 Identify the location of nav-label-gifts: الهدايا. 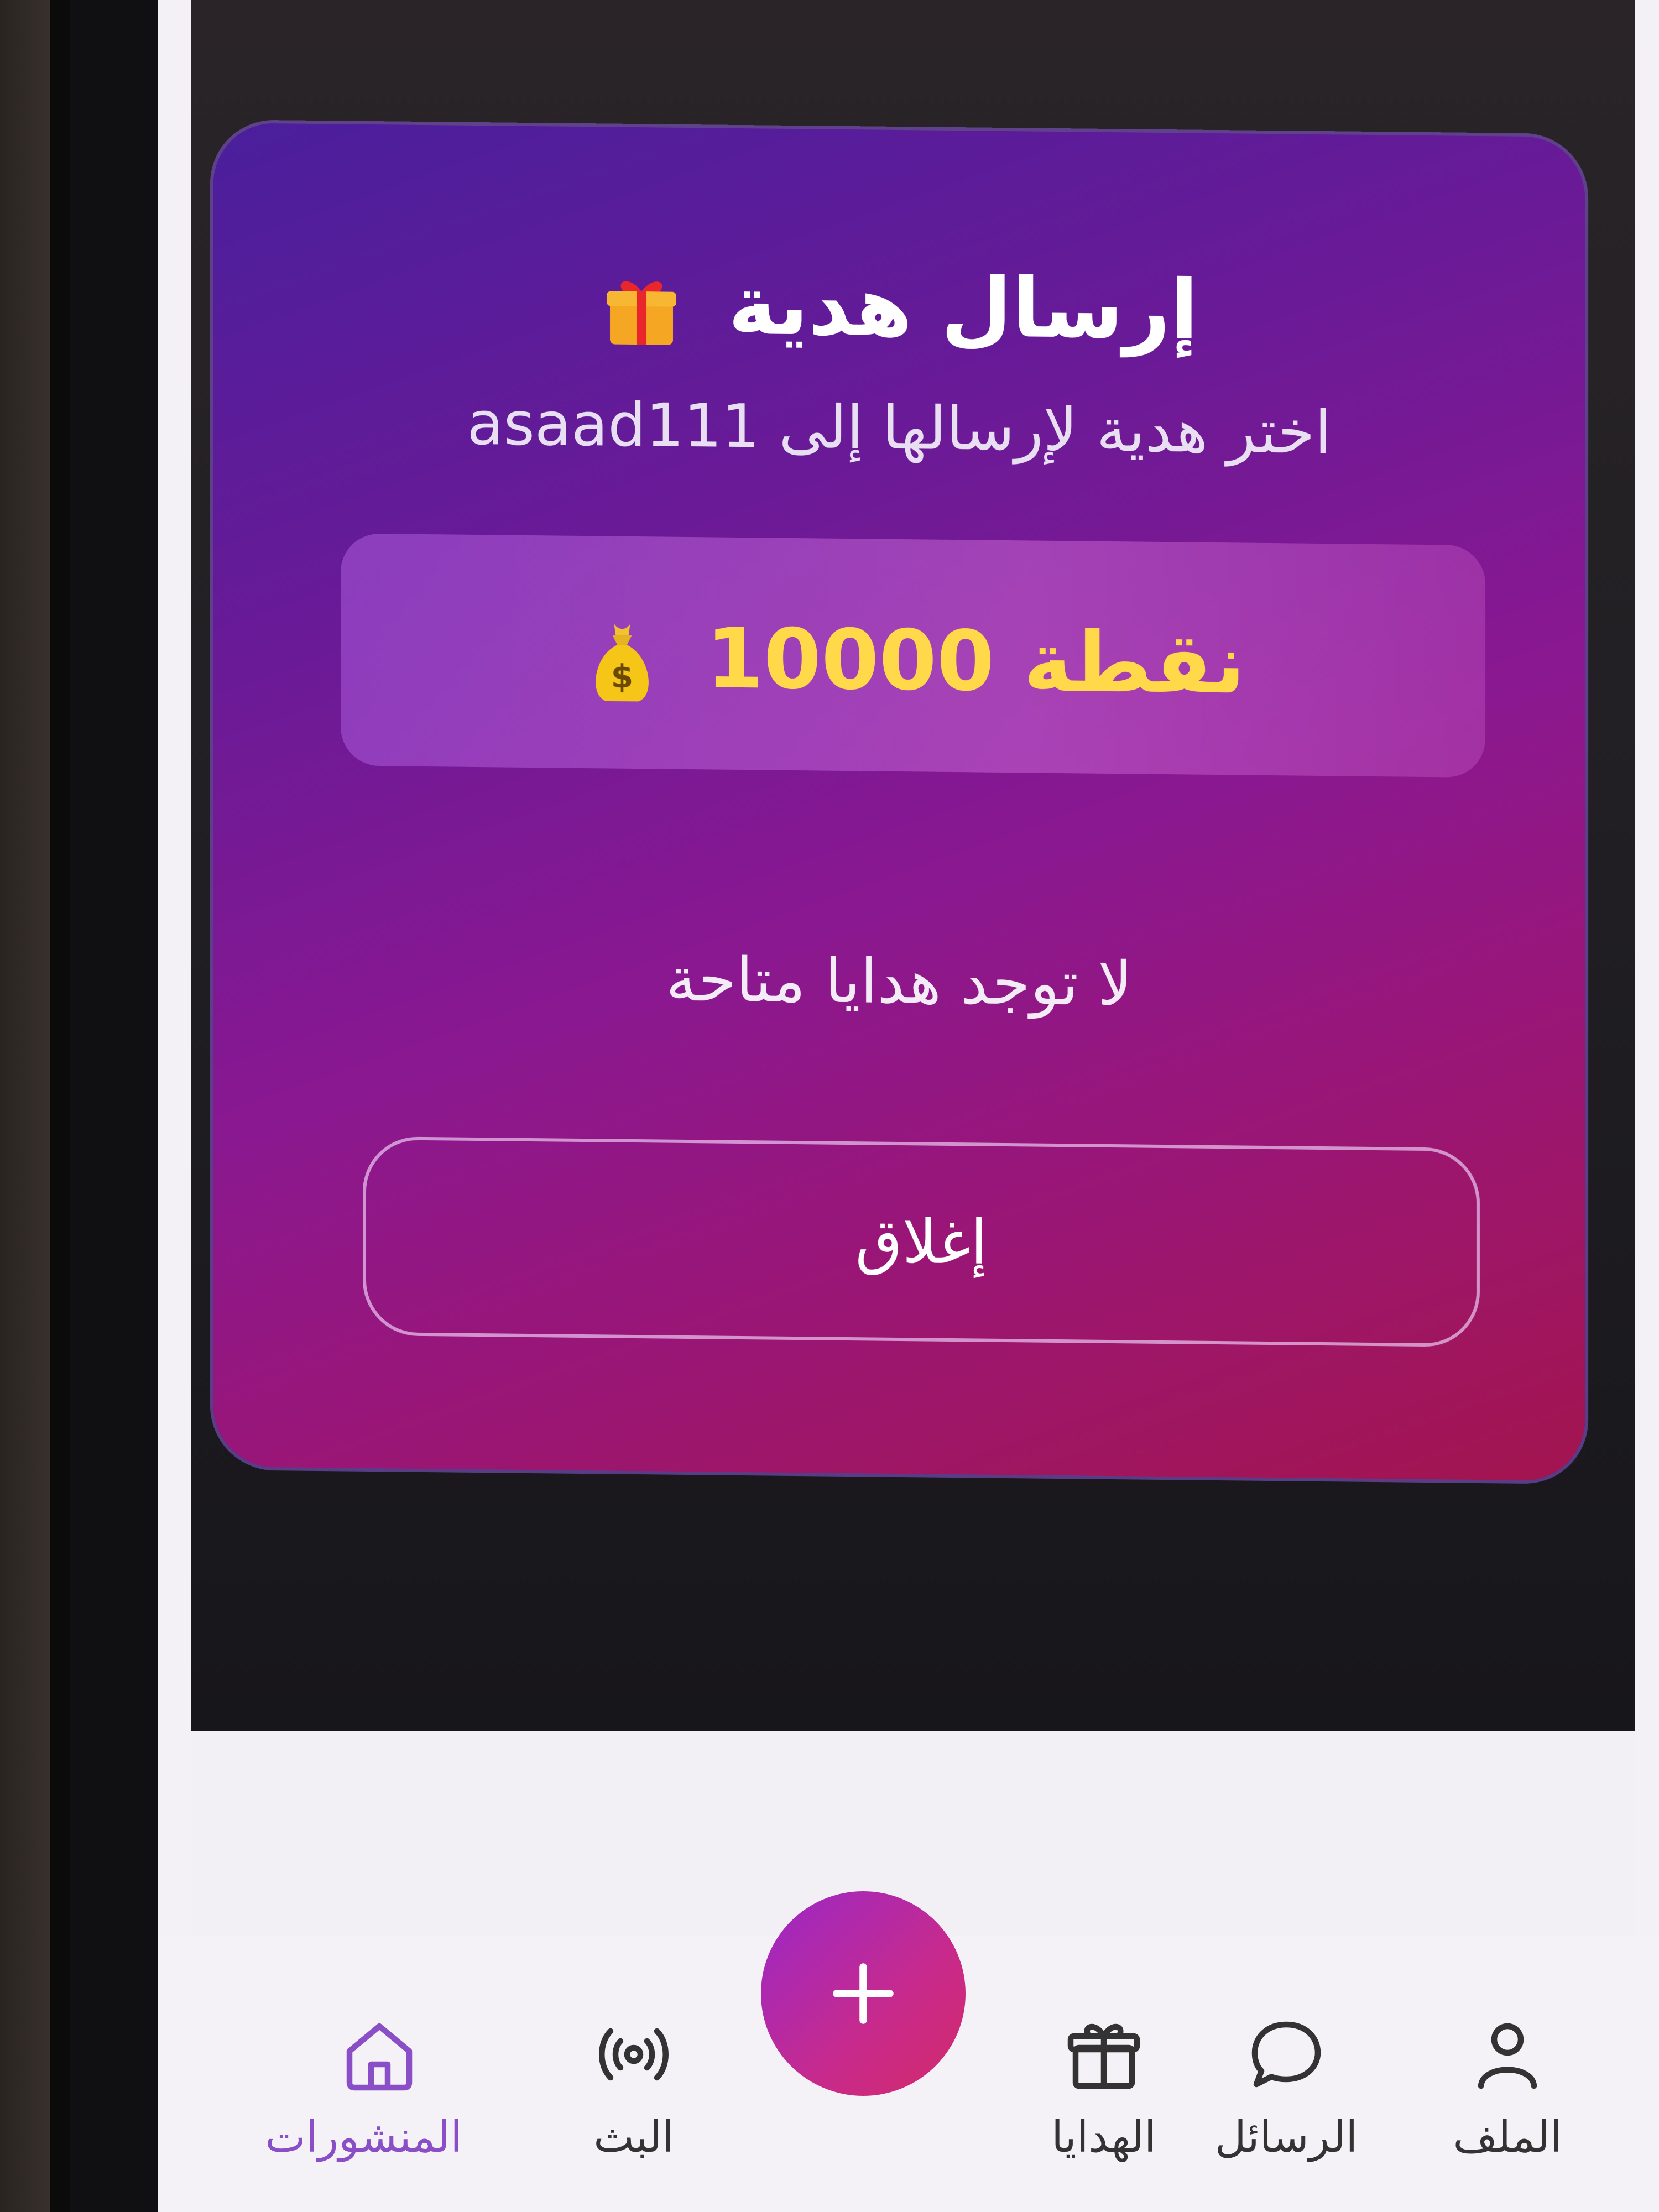
(1104, 2137).